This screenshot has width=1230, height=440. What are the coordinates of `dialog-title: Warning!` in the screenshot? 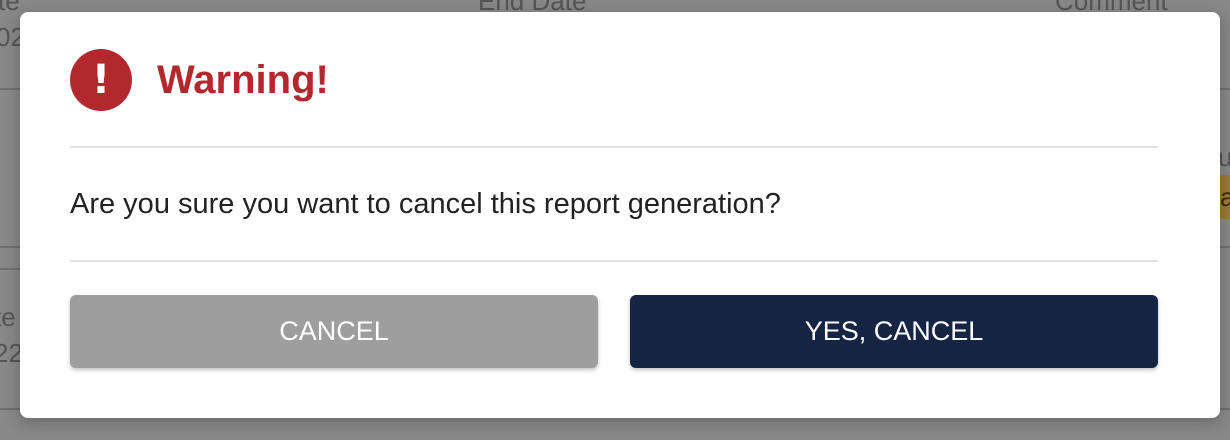 It's located at (243, 79).